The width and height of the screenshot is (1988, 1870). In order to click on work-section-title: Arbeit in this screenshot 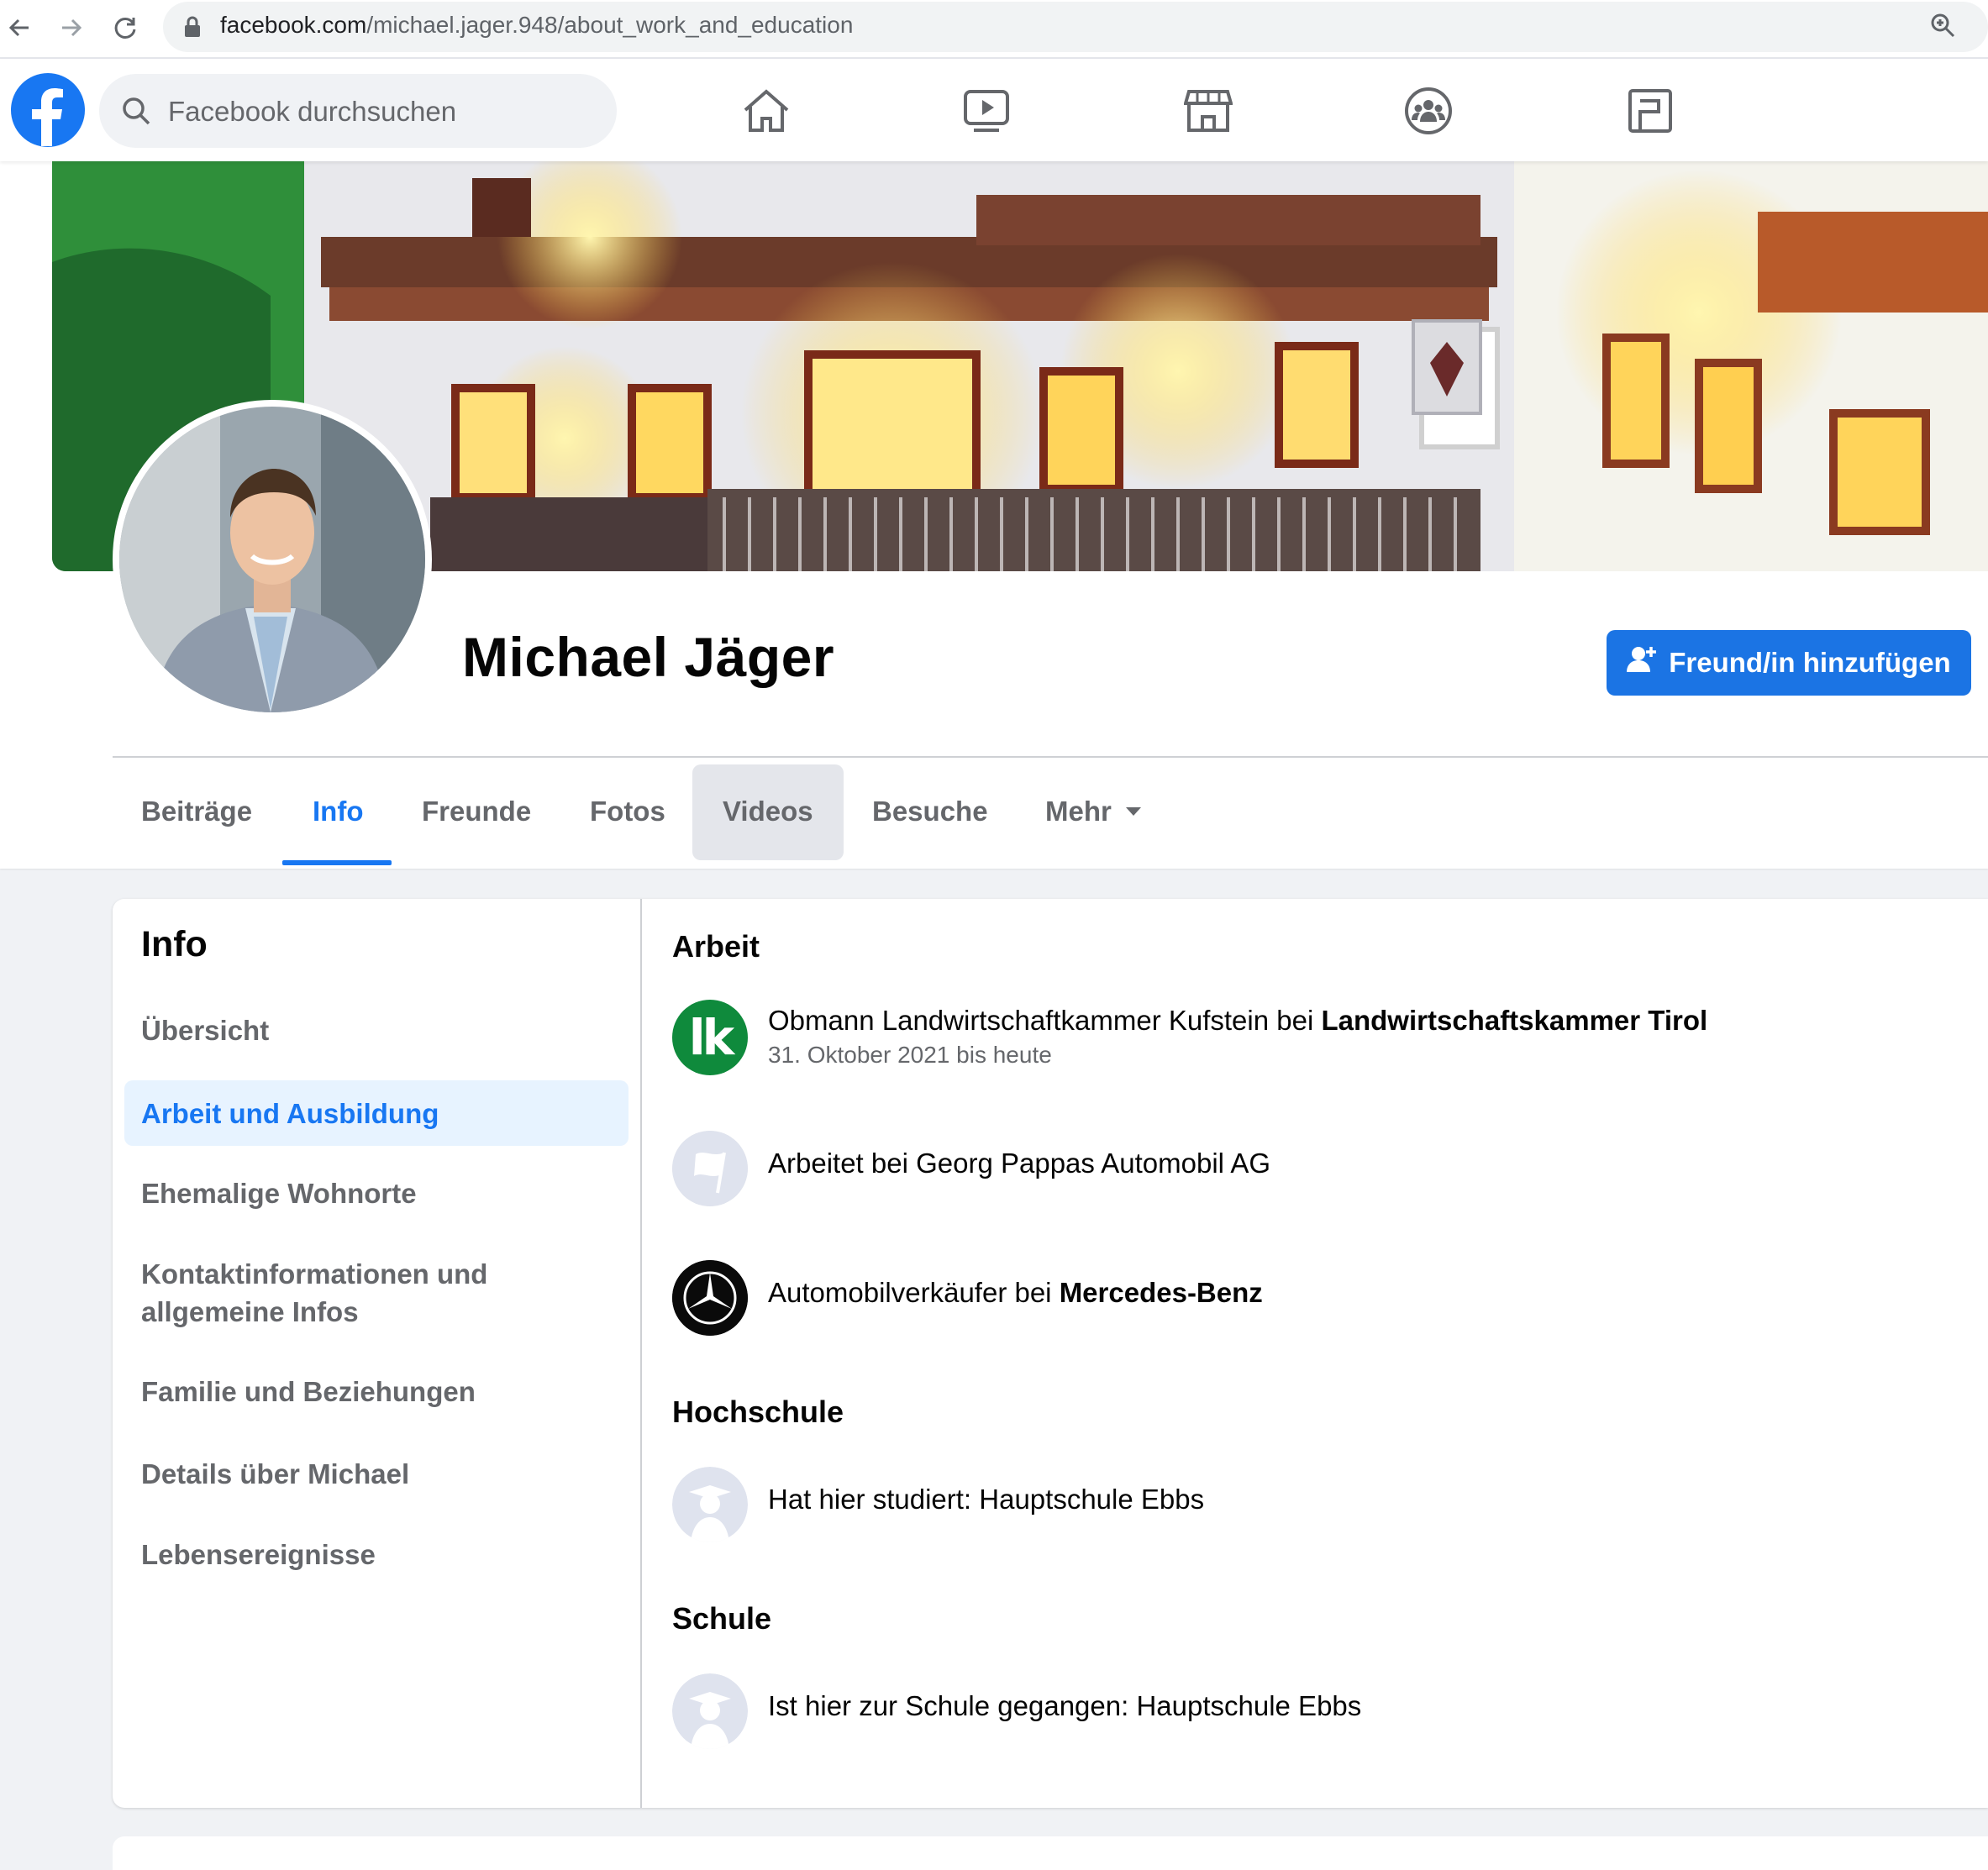, I will do `click(716, 946)`.